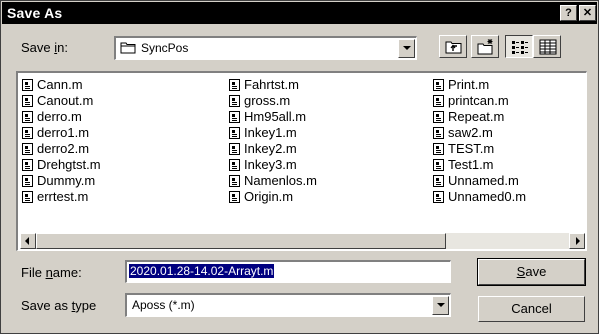 This screenshot has width=599, height=334. I want to click on list-item: Print.m, so click(479, 85).